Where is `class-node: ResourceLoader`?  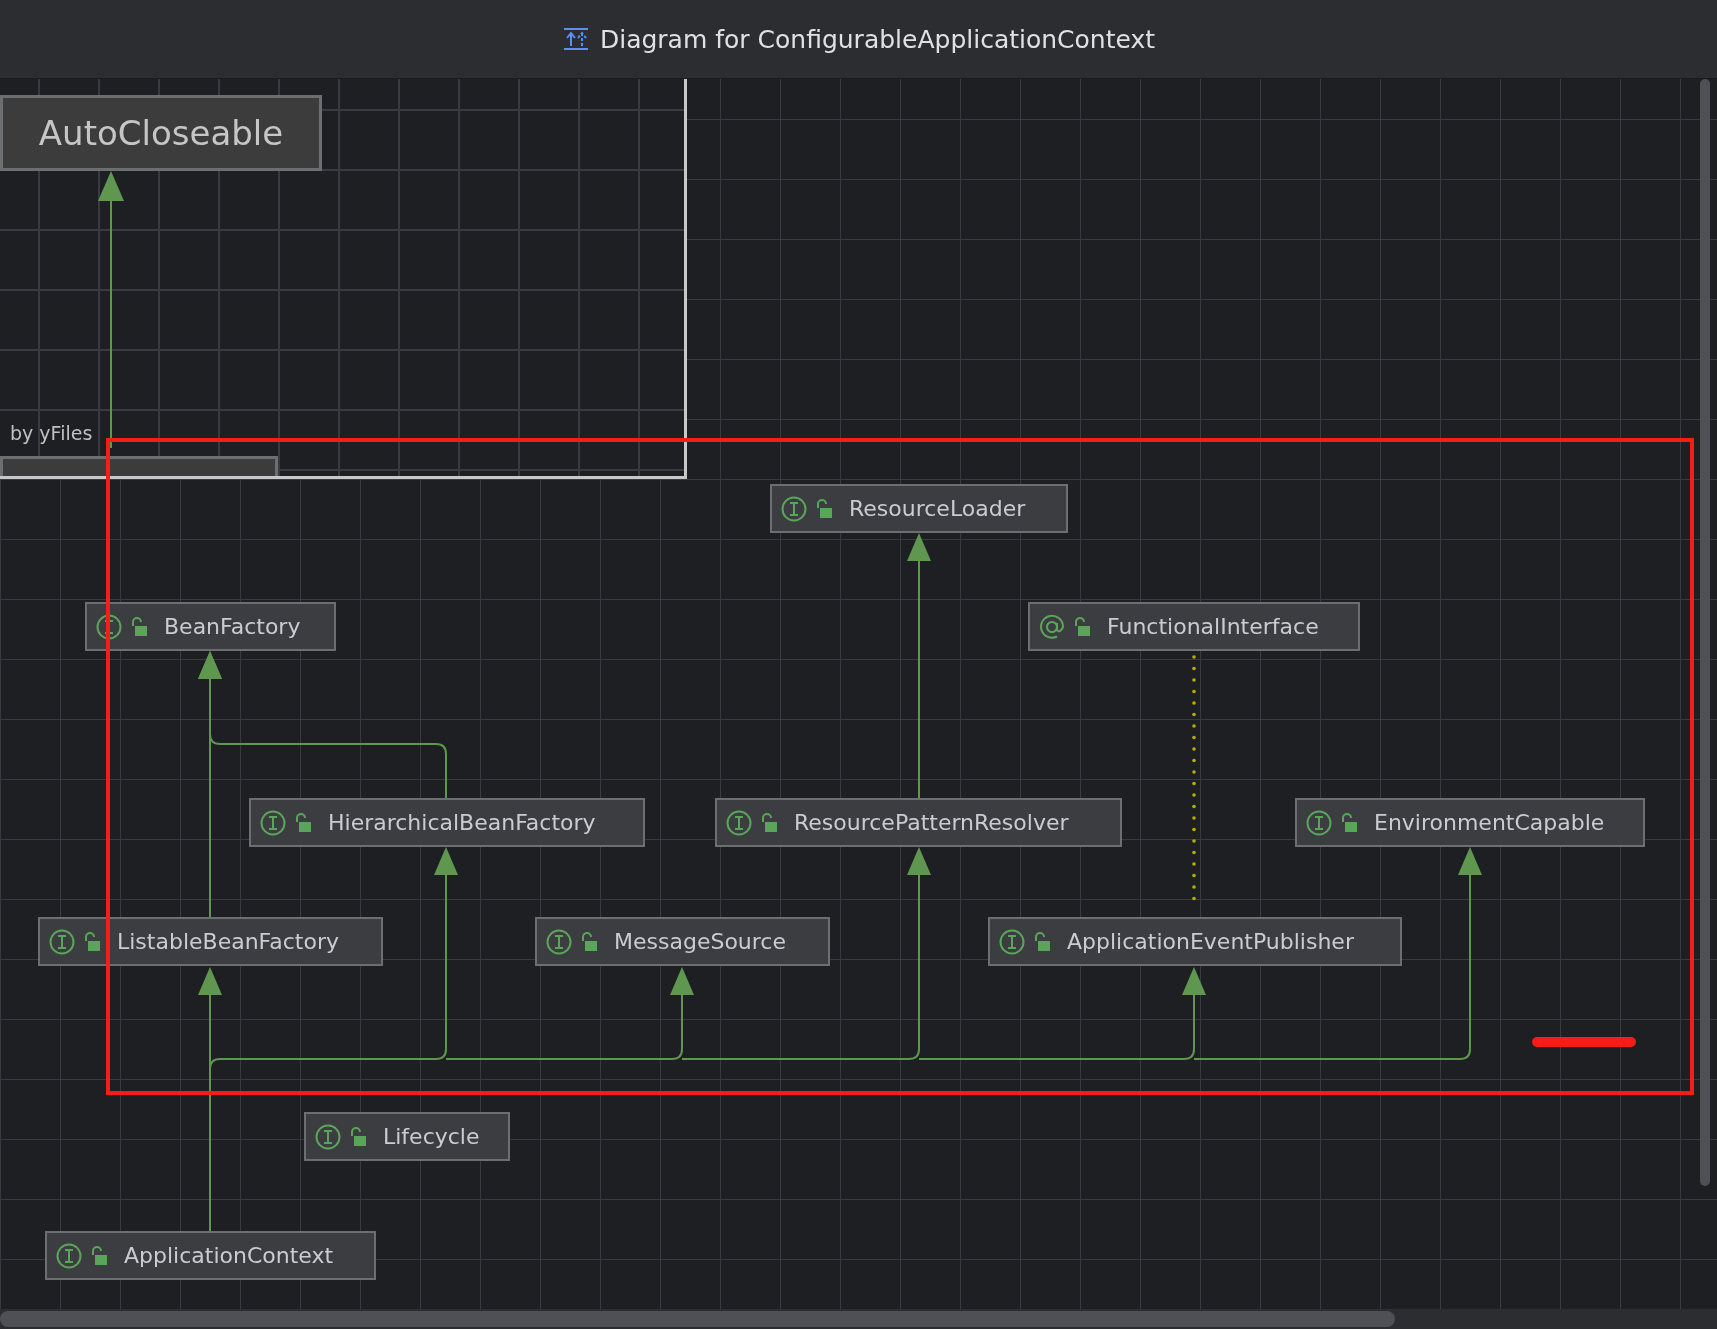 class-node: ResourceLoader is located at coordinates (919, 508).